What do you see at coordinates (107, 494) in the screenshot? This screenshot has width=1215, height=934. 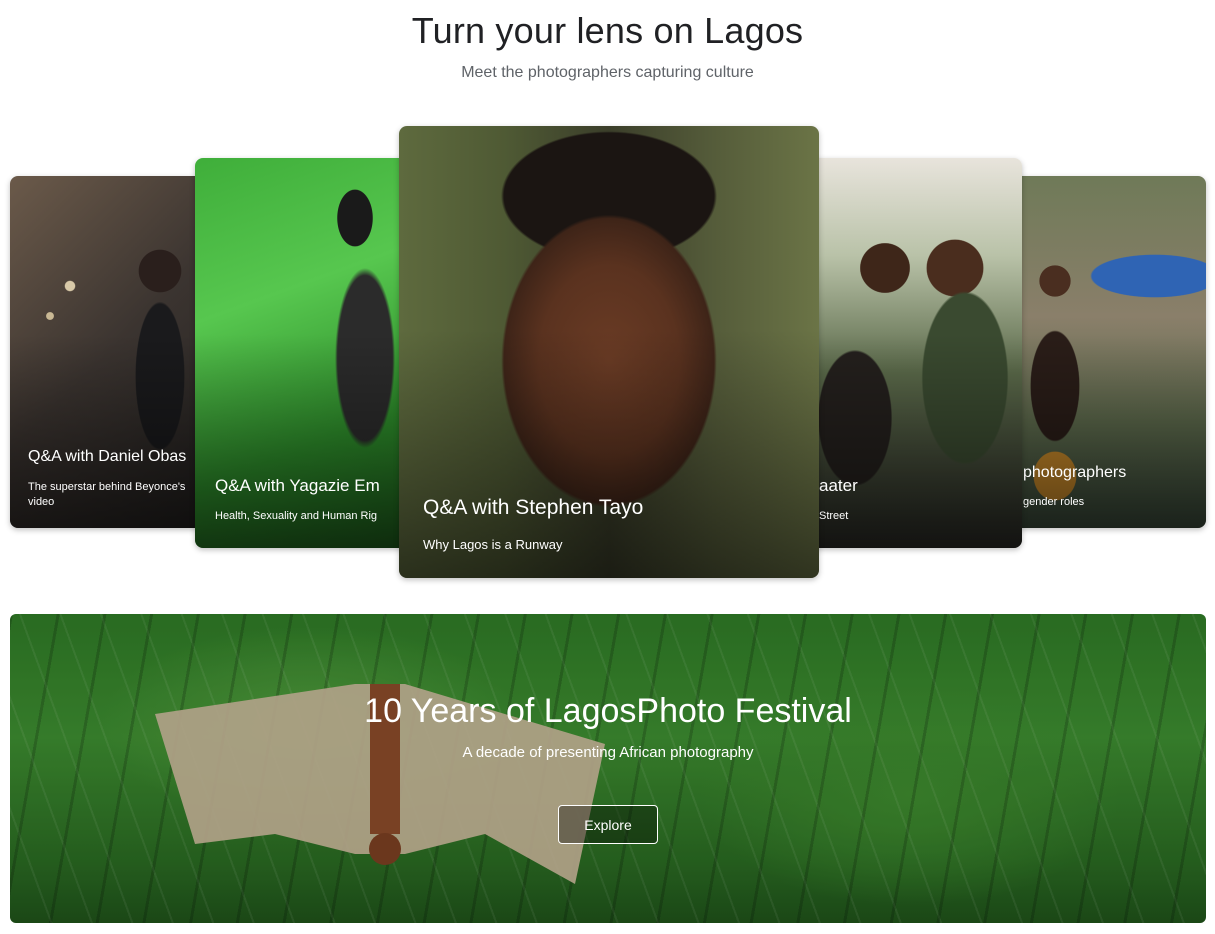 I see `card-subtitle: The superstar behind Beyonce's video` at bounding box center [107, 494].